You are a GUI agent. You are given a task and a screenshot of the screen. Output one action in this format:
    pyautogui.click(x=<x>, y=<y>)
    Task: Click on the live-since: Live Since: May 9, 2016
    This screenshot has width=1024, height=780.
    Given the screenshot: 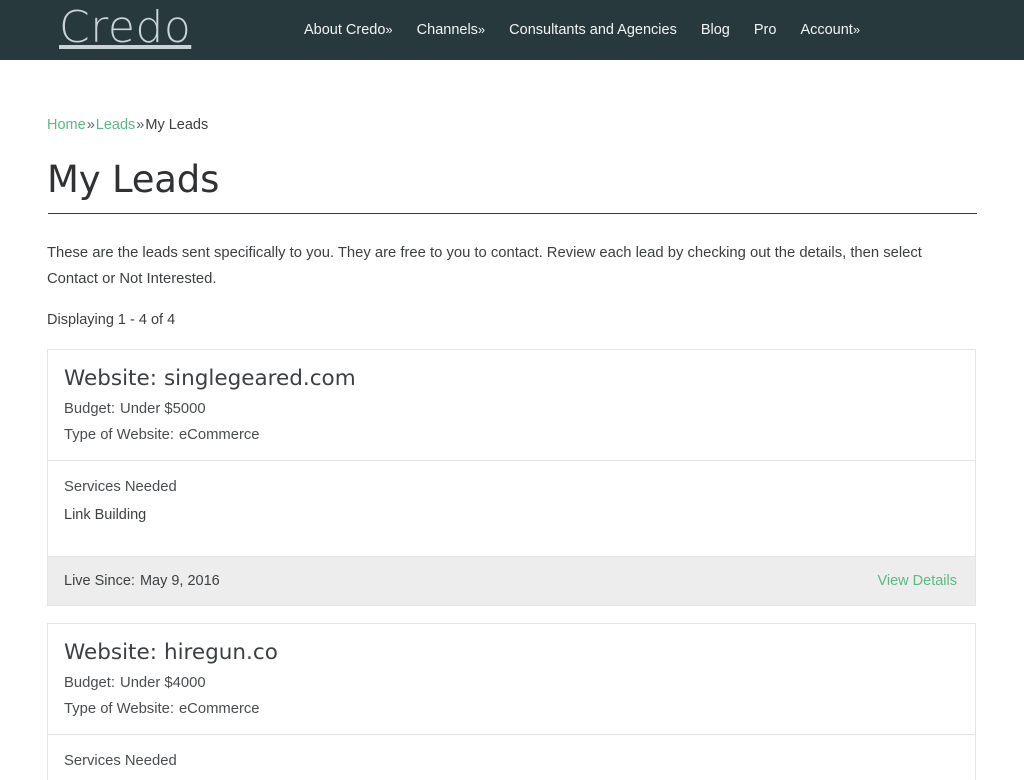 What is the action you would take?
    pyautogui.click(x=142, y=581)
    